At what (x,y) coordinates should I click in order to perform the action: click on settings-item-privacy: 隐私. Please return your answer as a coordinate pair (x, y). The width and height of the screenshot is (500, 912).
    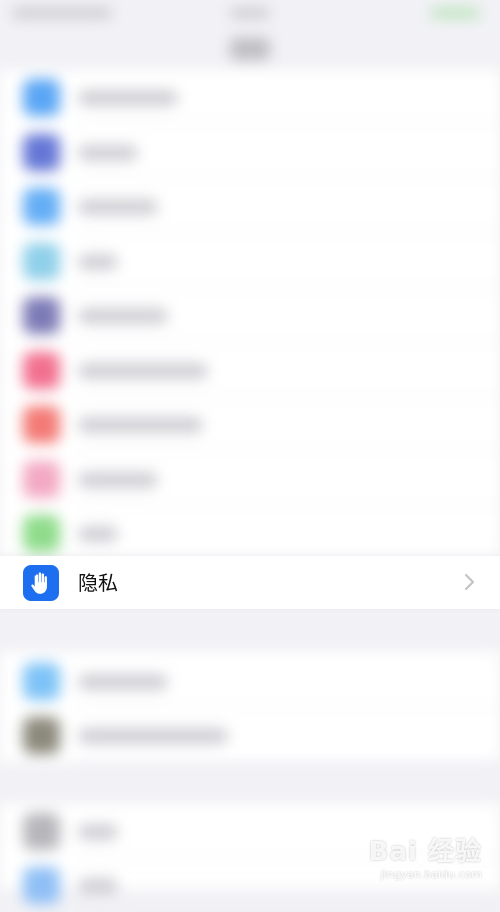
    Looking at the image, I should click on (250, 582).